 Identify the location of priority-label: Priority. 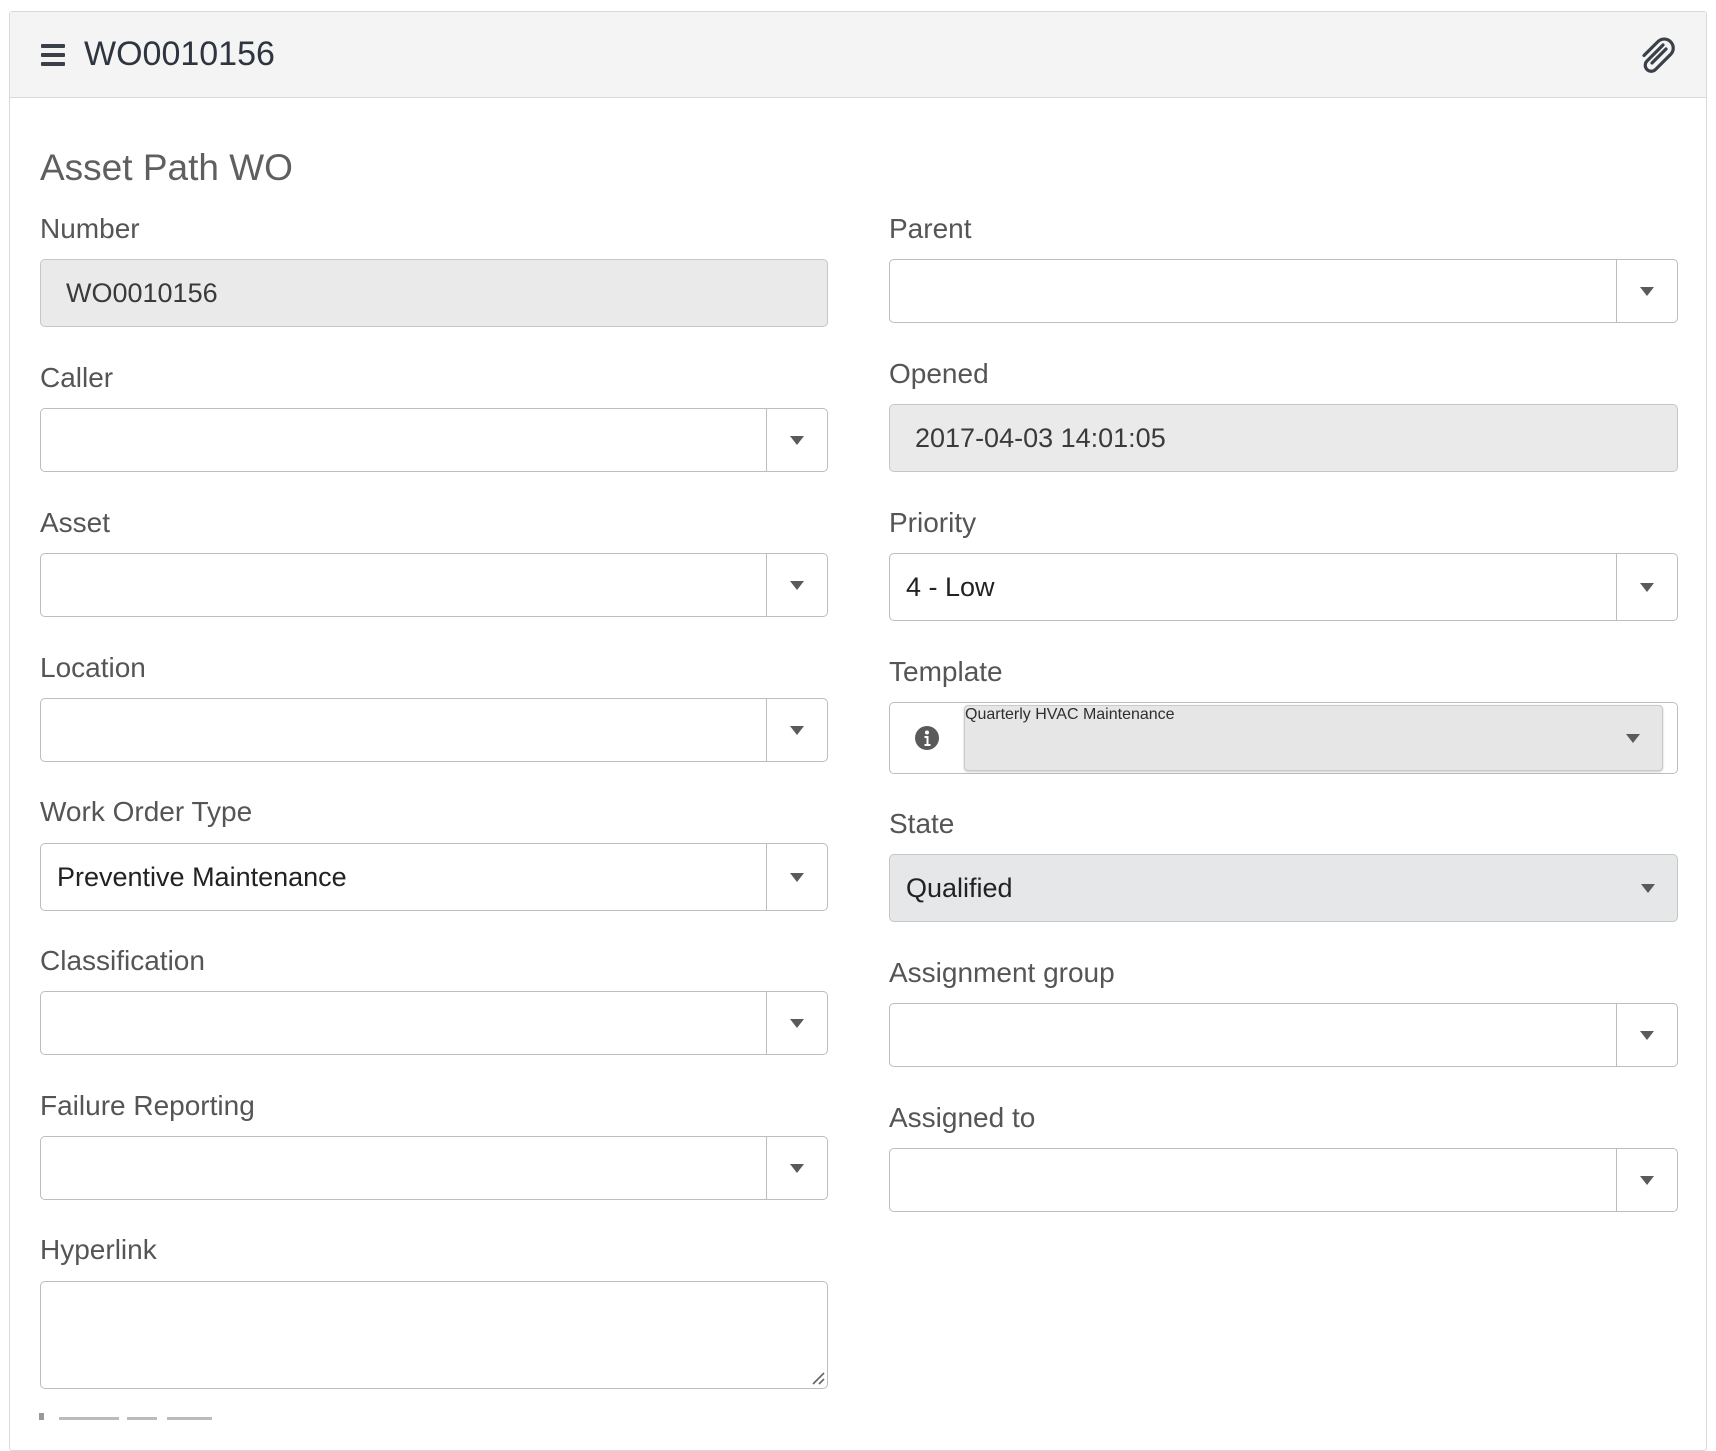
(933, 522).